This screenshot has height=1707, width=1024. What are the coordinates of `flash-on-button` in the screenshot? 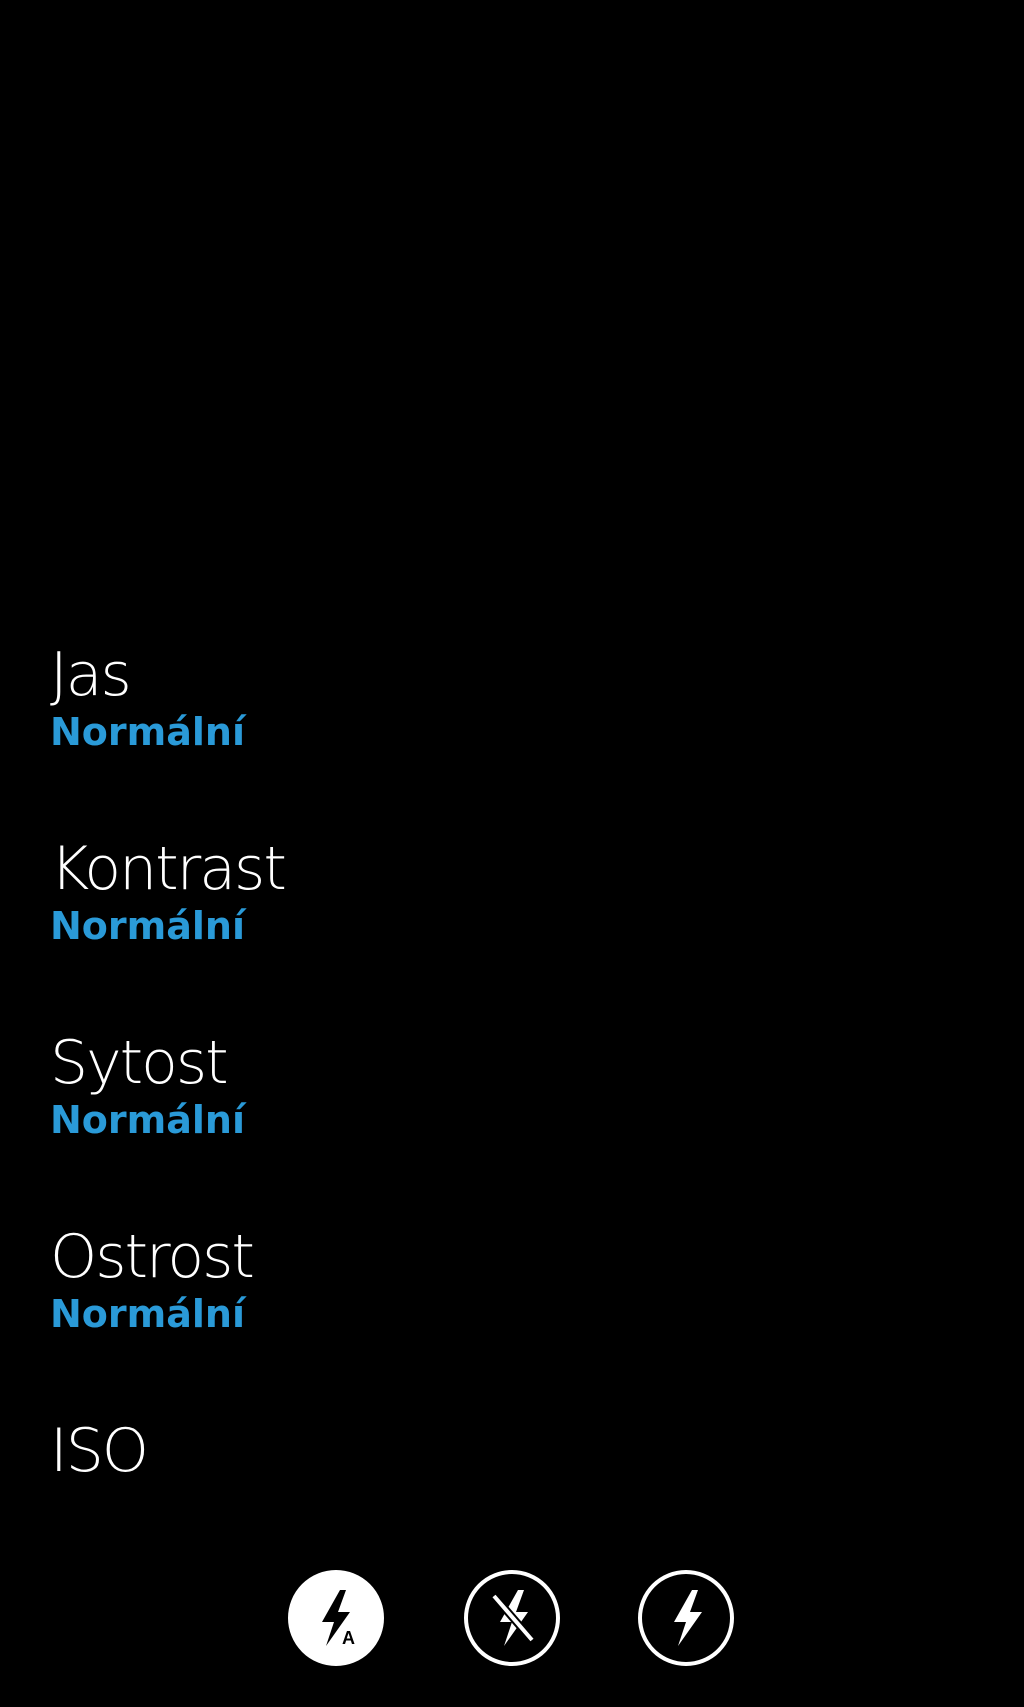 It's located at (686, 1618).